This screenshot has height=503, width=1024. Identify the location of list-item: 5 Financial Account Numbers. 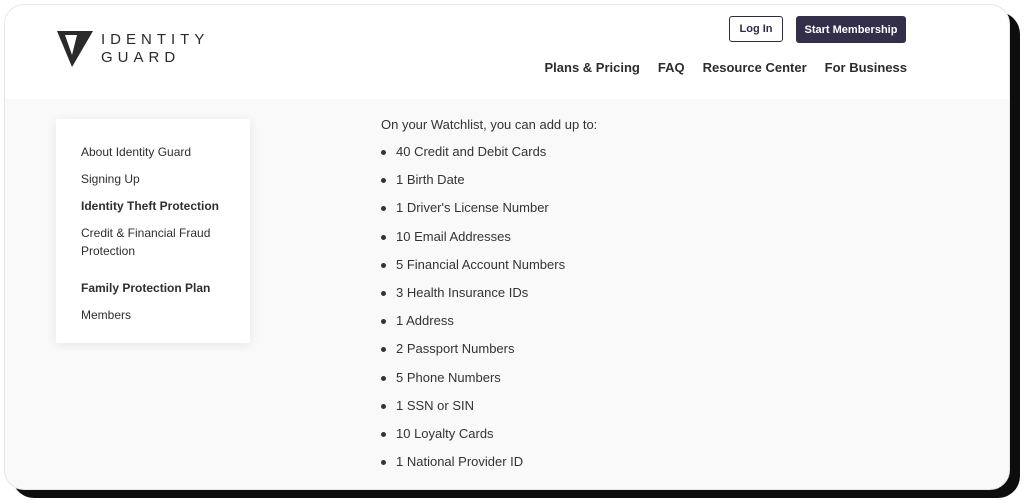
(489, 271).